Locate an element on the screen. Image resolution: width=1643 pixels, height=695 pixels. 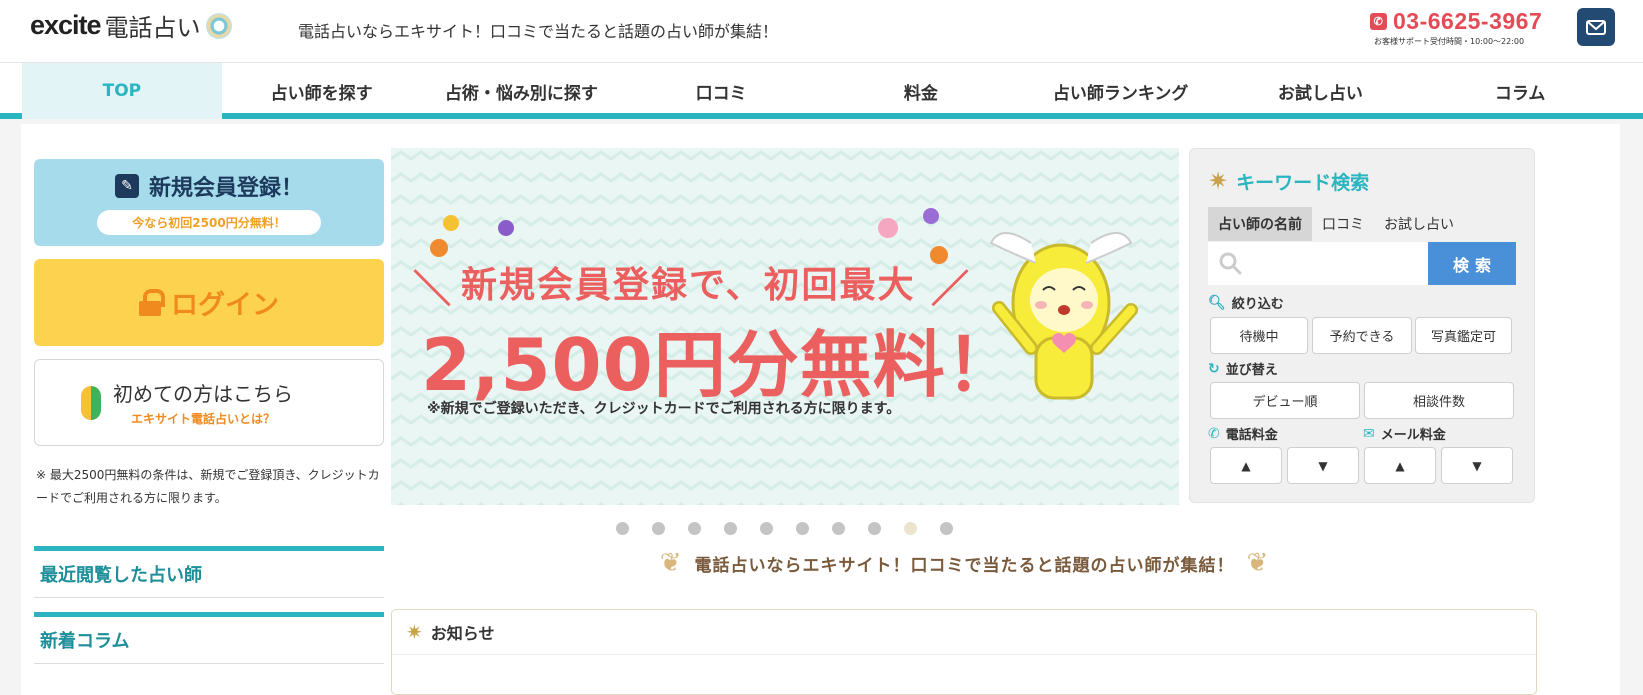
sort-label: ↻ 並び替え is located at coordinates (1243, 369).